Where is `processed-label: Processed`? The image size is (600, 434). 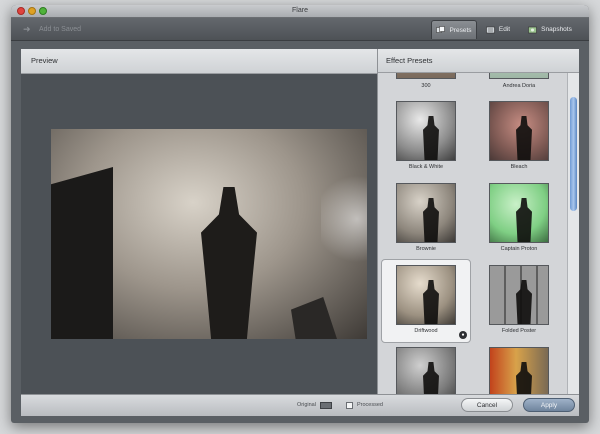
processed-label: Processed is located at coordinates (370, 405).